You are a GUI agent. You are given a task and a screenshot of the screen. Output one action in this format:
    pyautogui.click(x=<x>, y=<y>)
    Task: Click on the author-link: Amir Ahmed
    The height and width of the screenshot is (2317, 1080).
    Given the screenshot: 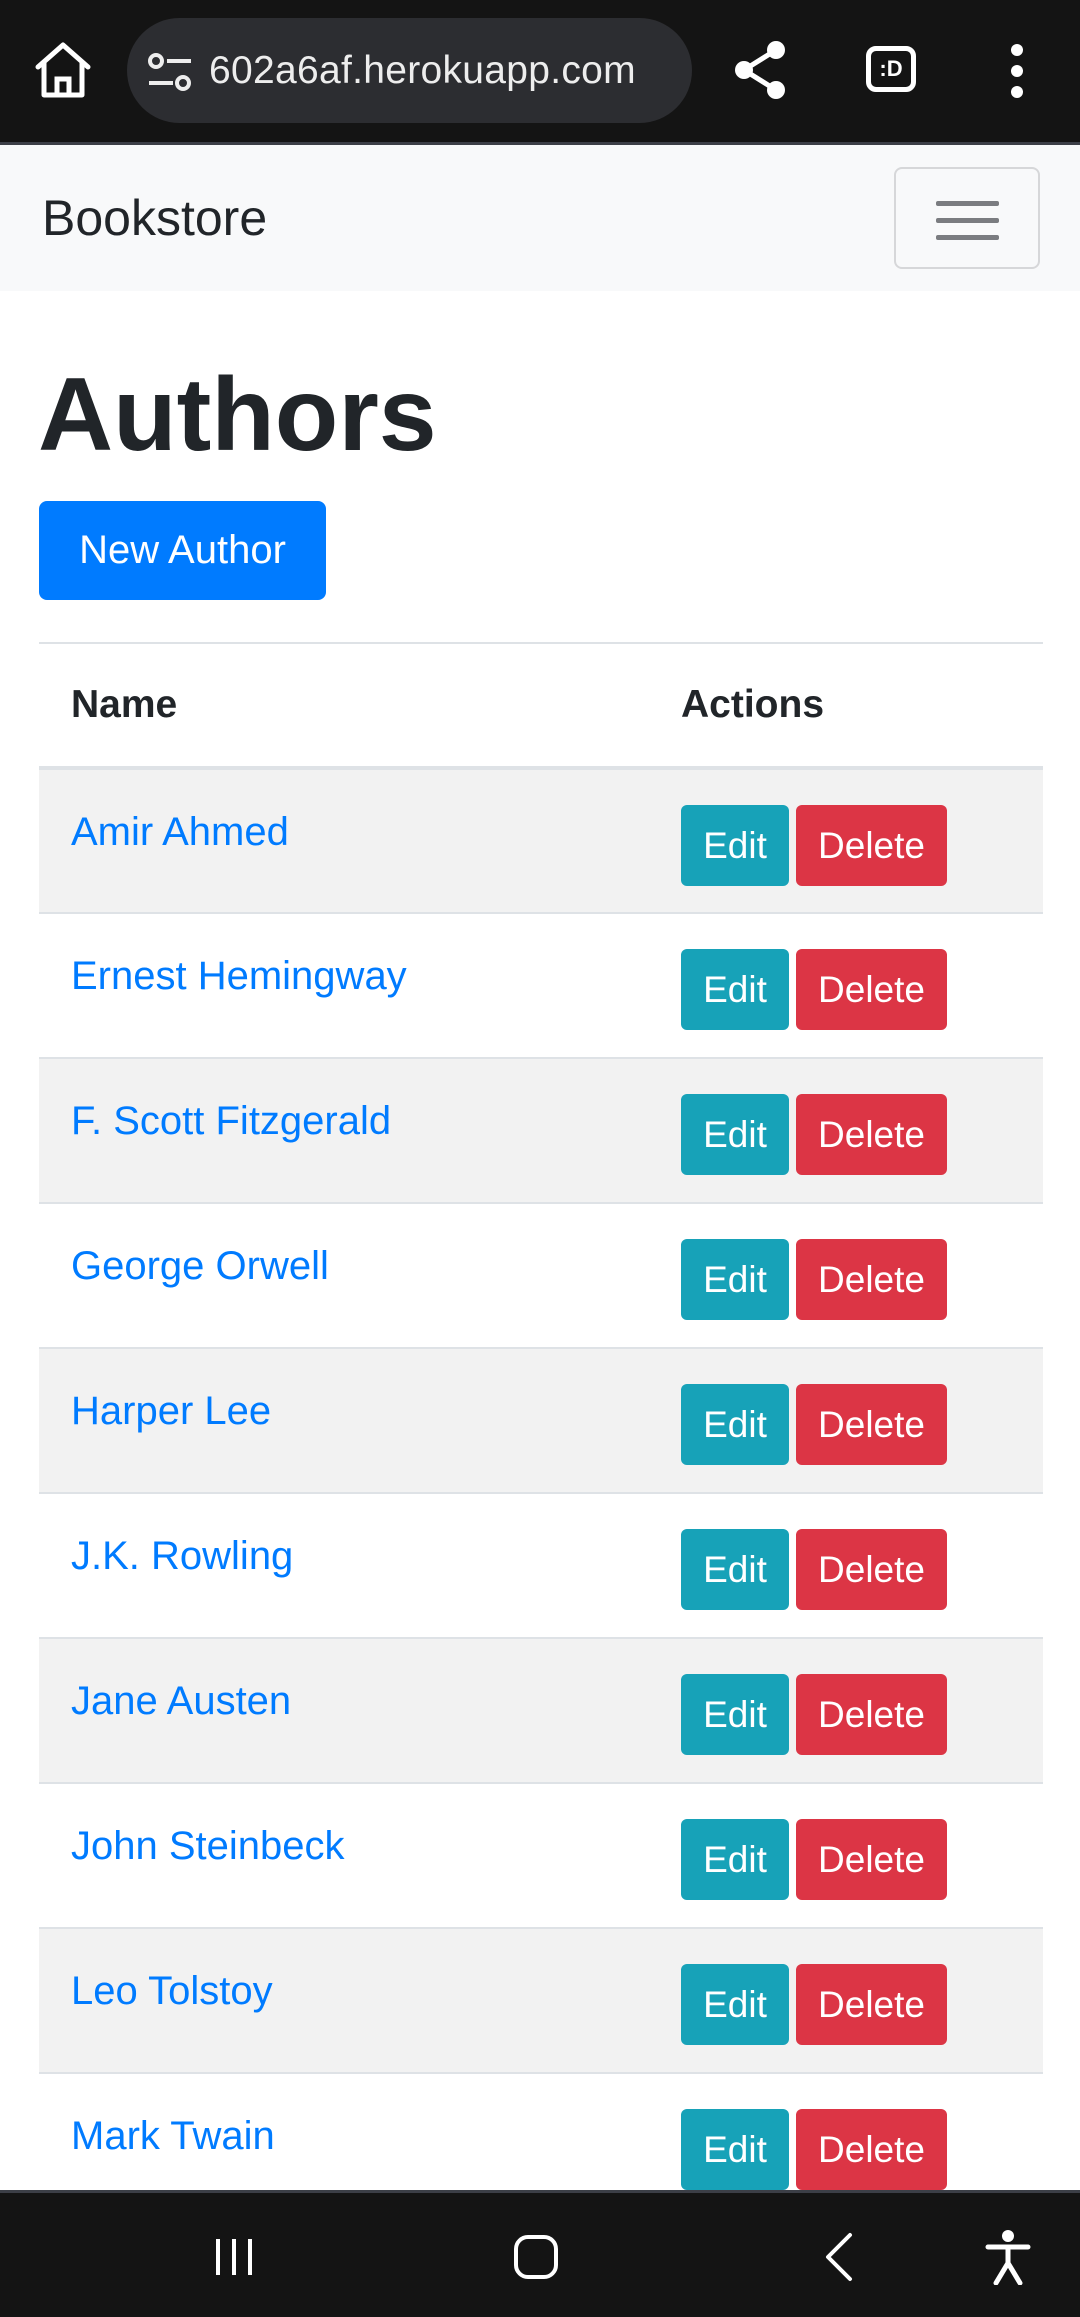 What is the action you would take?
    pyautogui.click(x=360, y=812)
    